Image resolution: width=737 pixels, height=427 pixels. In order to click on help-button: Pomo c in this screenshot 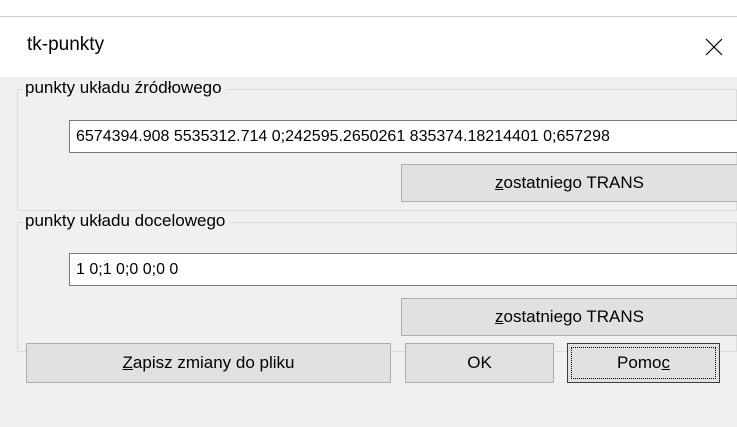, I will do `click(643, 363)`.